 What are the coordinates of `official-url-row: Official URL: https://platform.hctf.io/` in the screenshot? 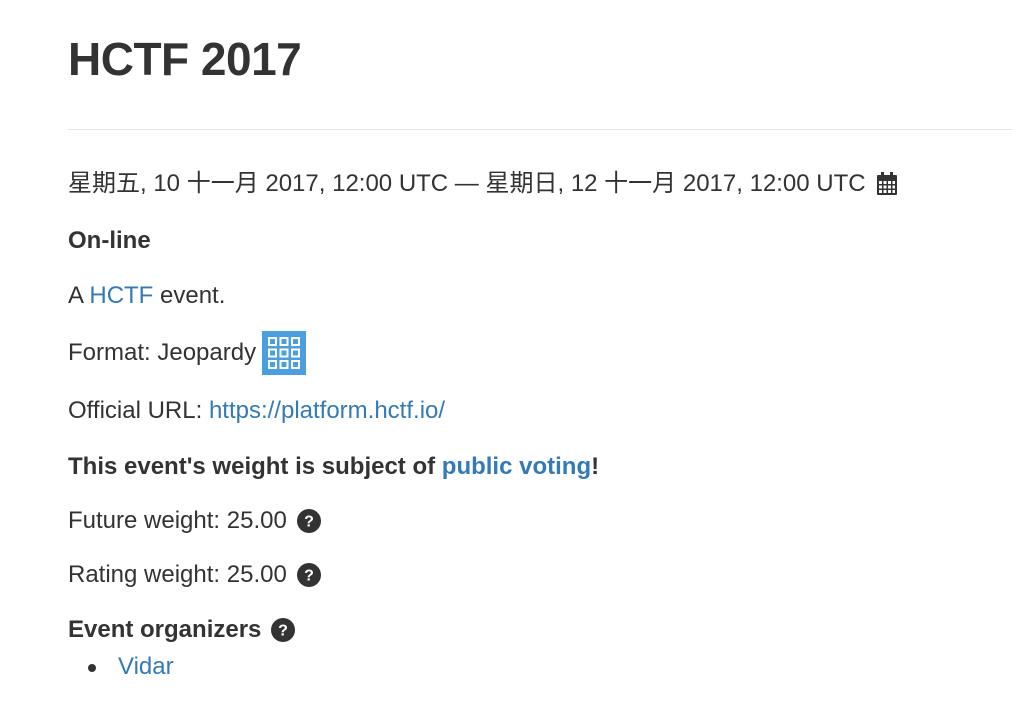 It's located at (256, 411).